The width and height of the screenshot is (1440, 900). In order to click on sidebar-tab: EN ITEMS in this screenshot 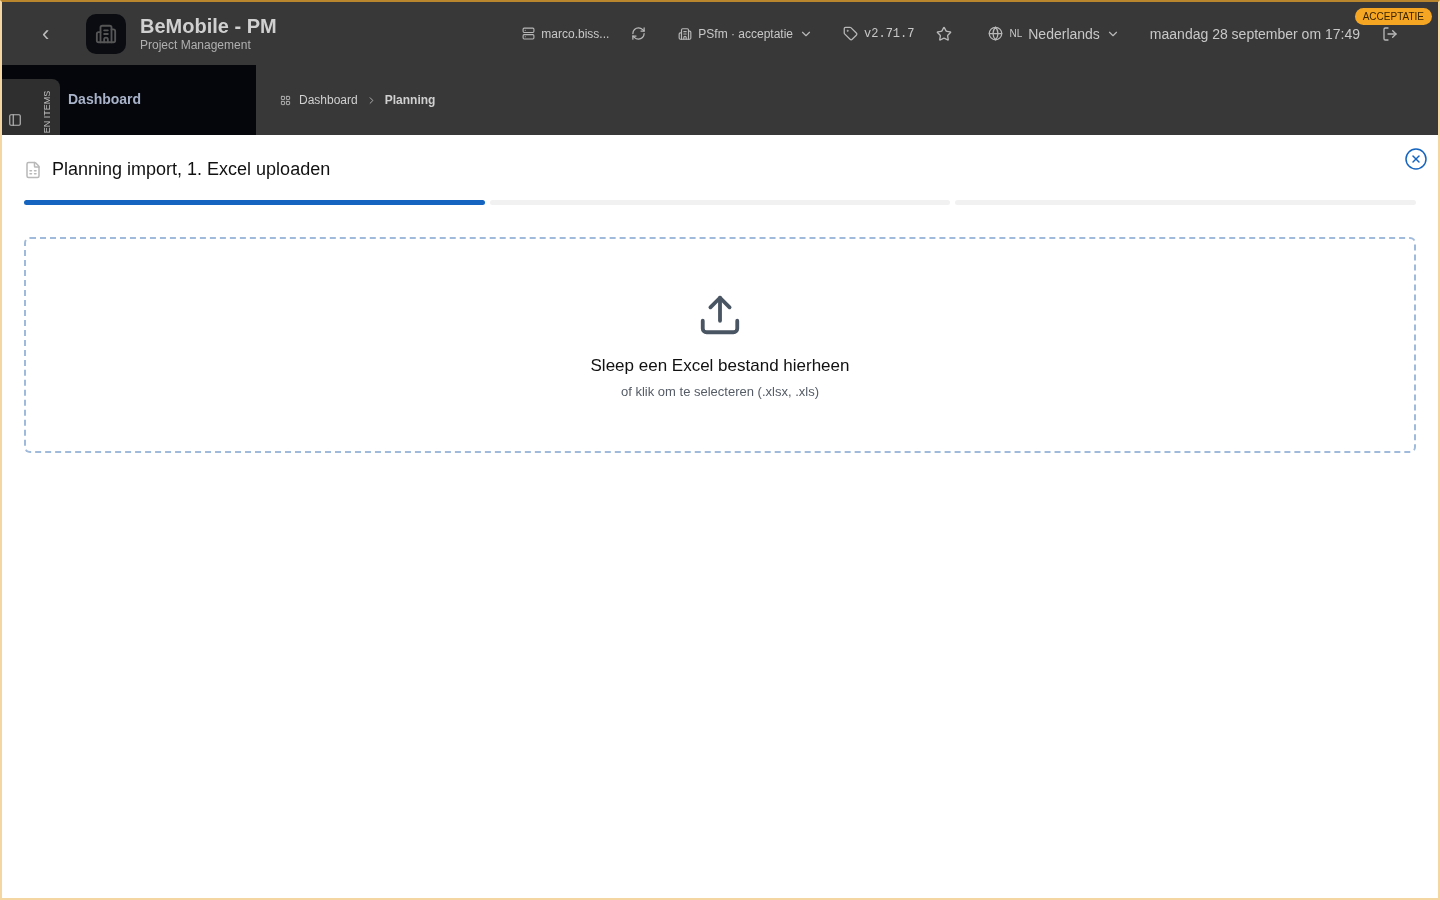, I will do `click(31, 107)`.